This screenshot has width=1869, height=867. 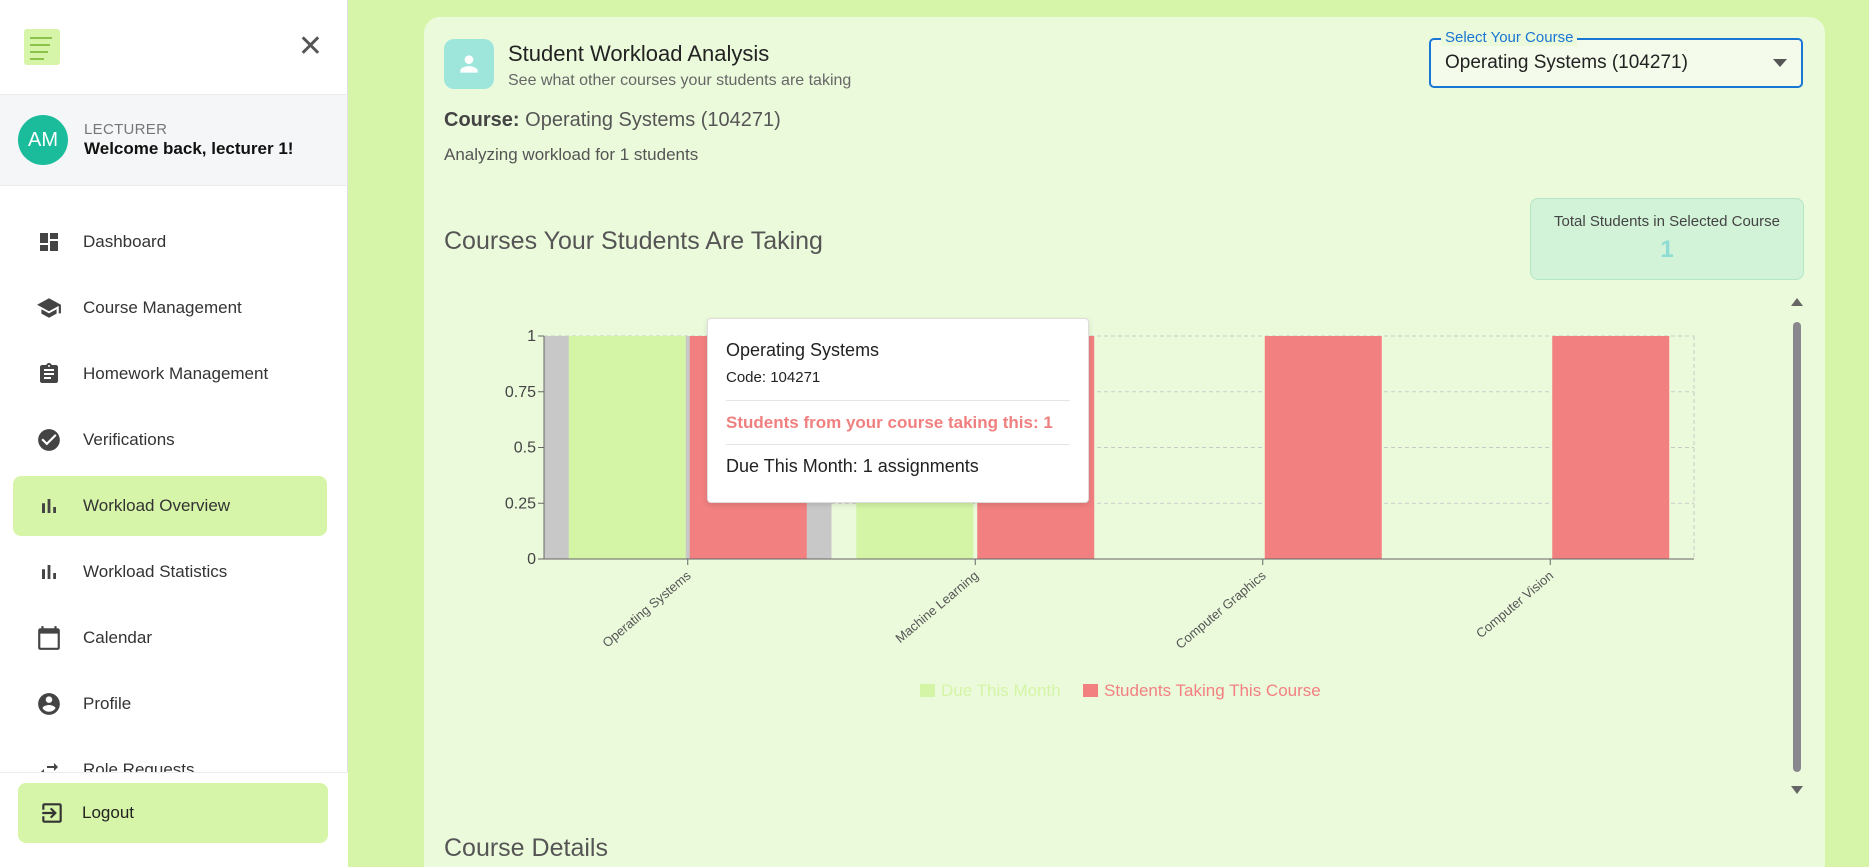 I want to click on total-students-label: Total Students in Selected Course, so click(x=1667, y=221).